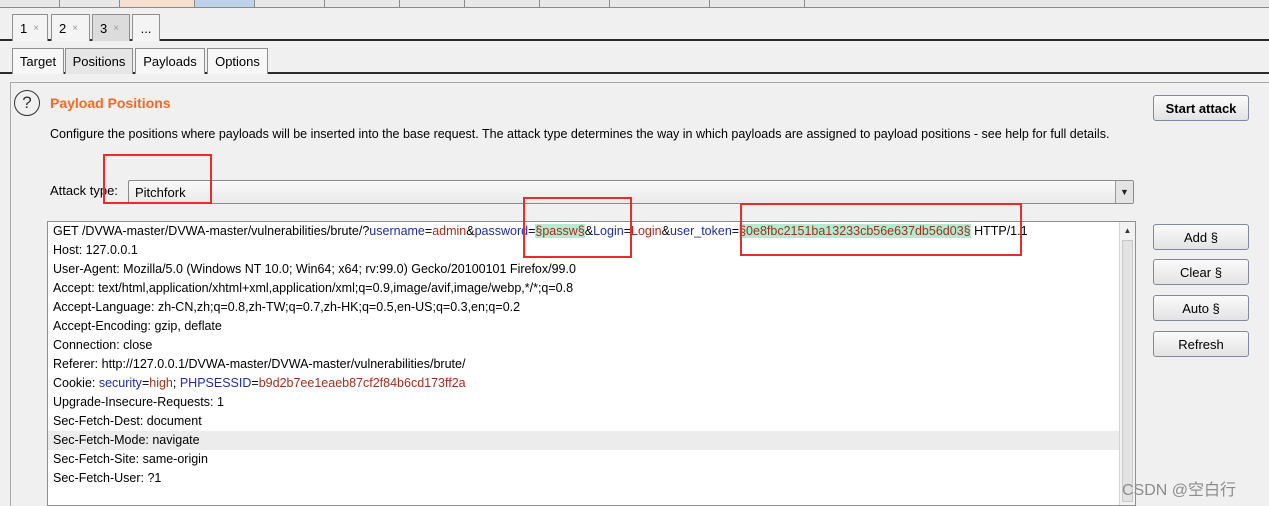 The width and height of the screenshot is (1269, 506). I want to click on header-upgrade: Upgrade-Insecure-Requests: 1, so click(138, 402).